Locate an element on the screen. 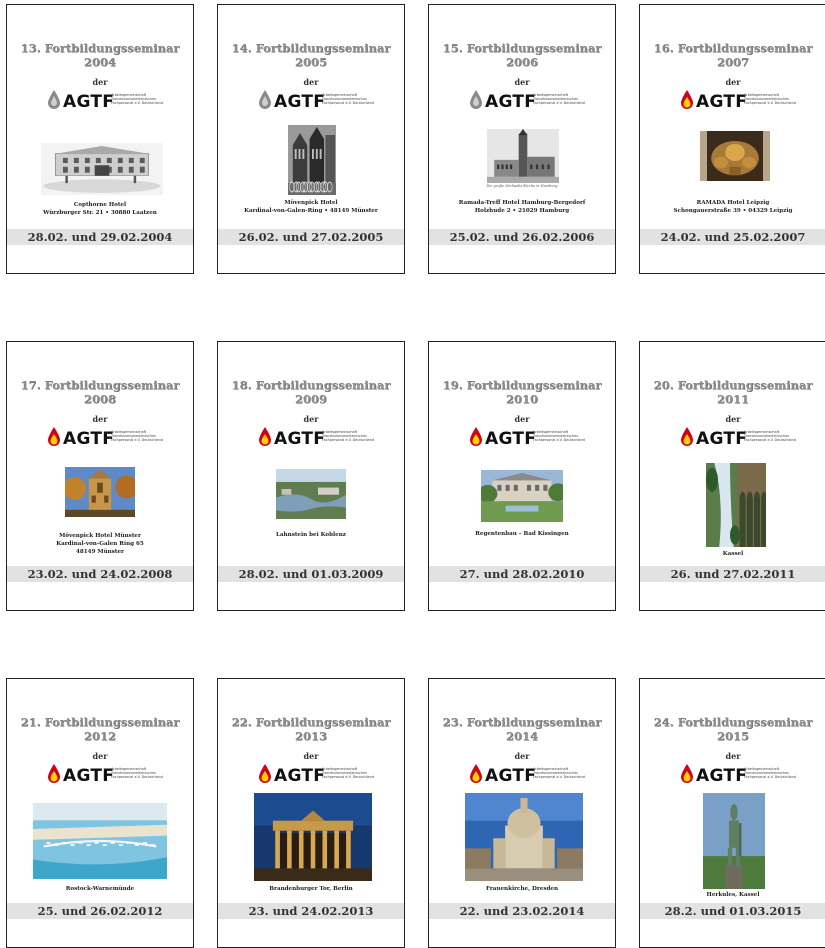 This screenshot has width=825, height=948. seminar-date: 25.02. und 26.02.2006 is located at coordinates (522, 237).